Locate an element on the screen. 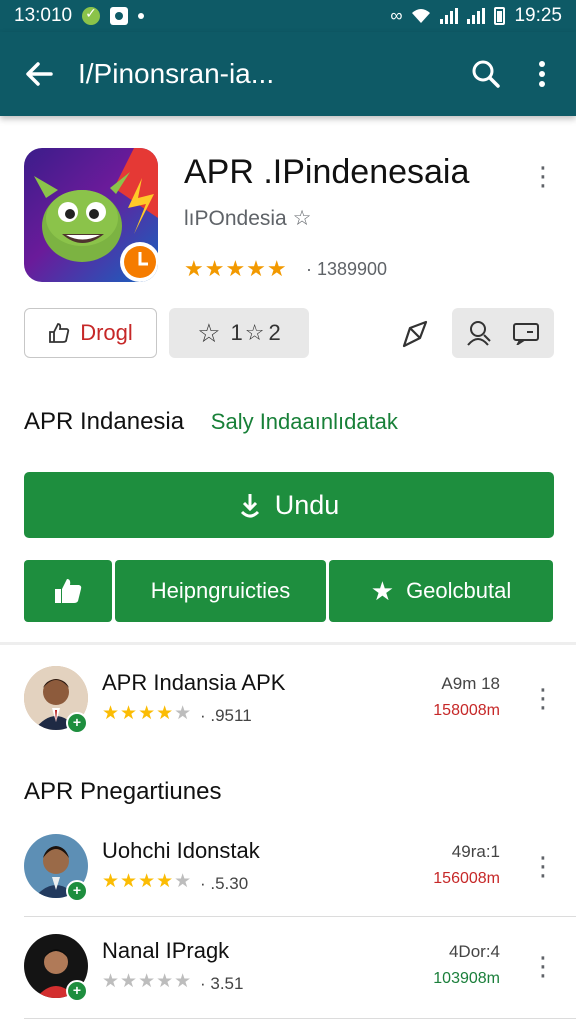 Image resolution: width=576 pixels, height=1024 pixels. status-bar: 13:010 ∞ 19:25 is located at coordinates (288, 16).